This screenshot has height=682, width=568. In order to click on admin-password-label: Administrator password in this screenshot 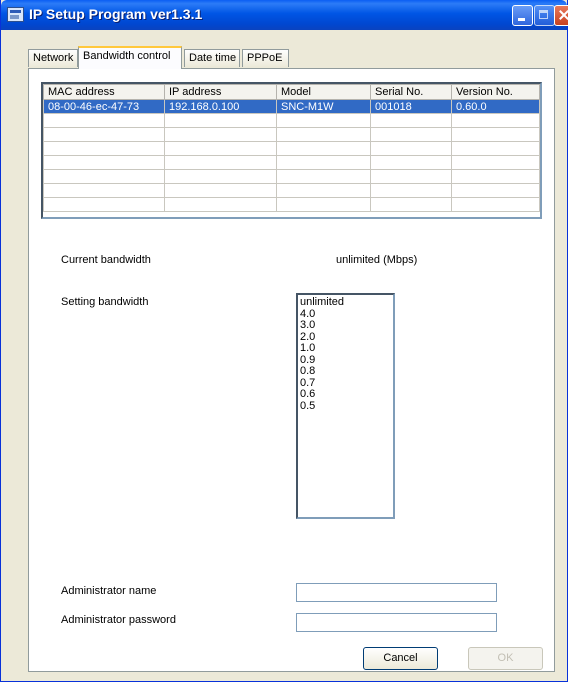, I will do `click(118, 620)`.